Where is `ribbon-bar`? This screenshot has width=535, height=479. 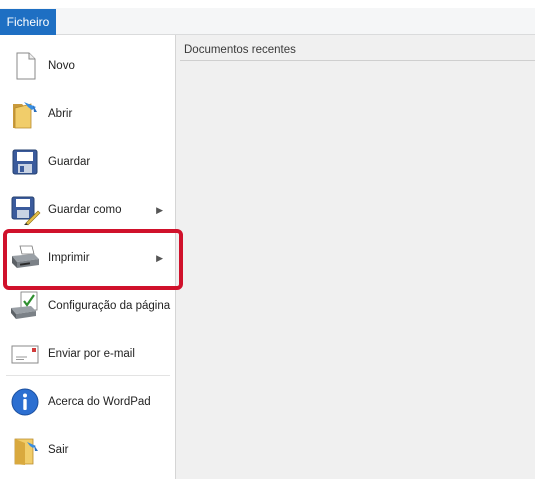 ribbon-bar is located at coordinates (267, 21).